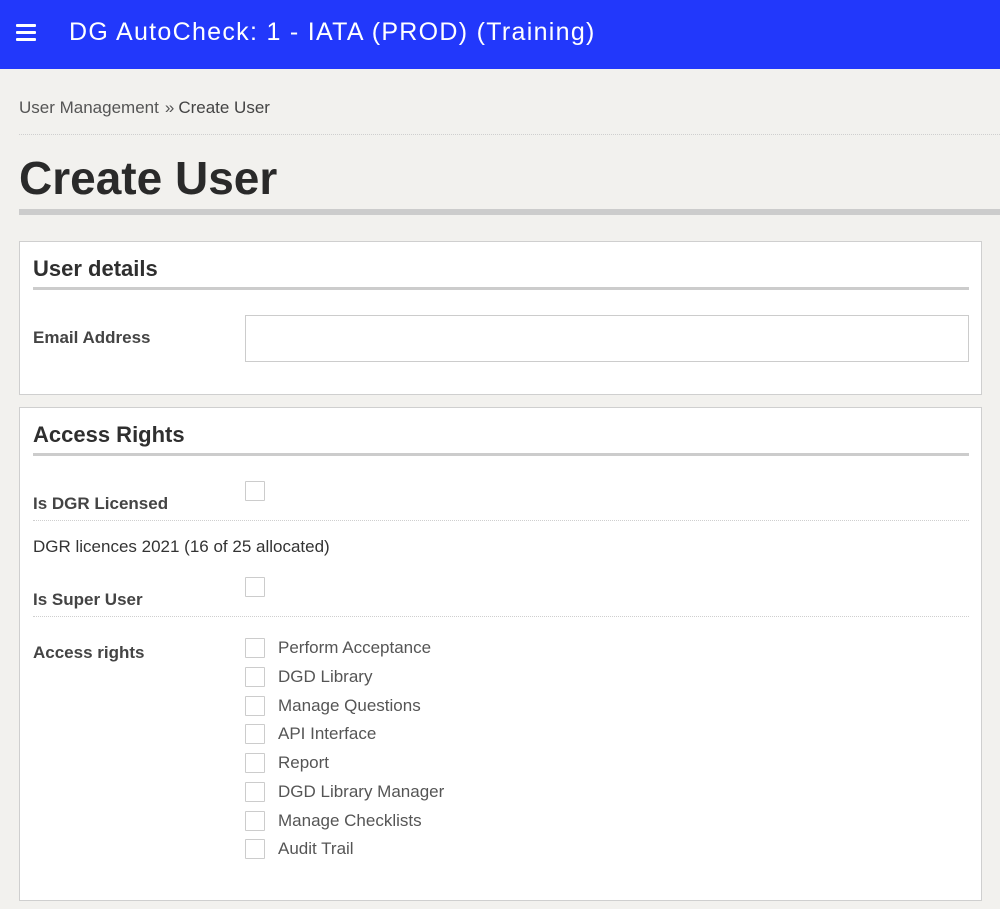  I want to click on is-dgr-licensed-checkbox, so click(255, 491).